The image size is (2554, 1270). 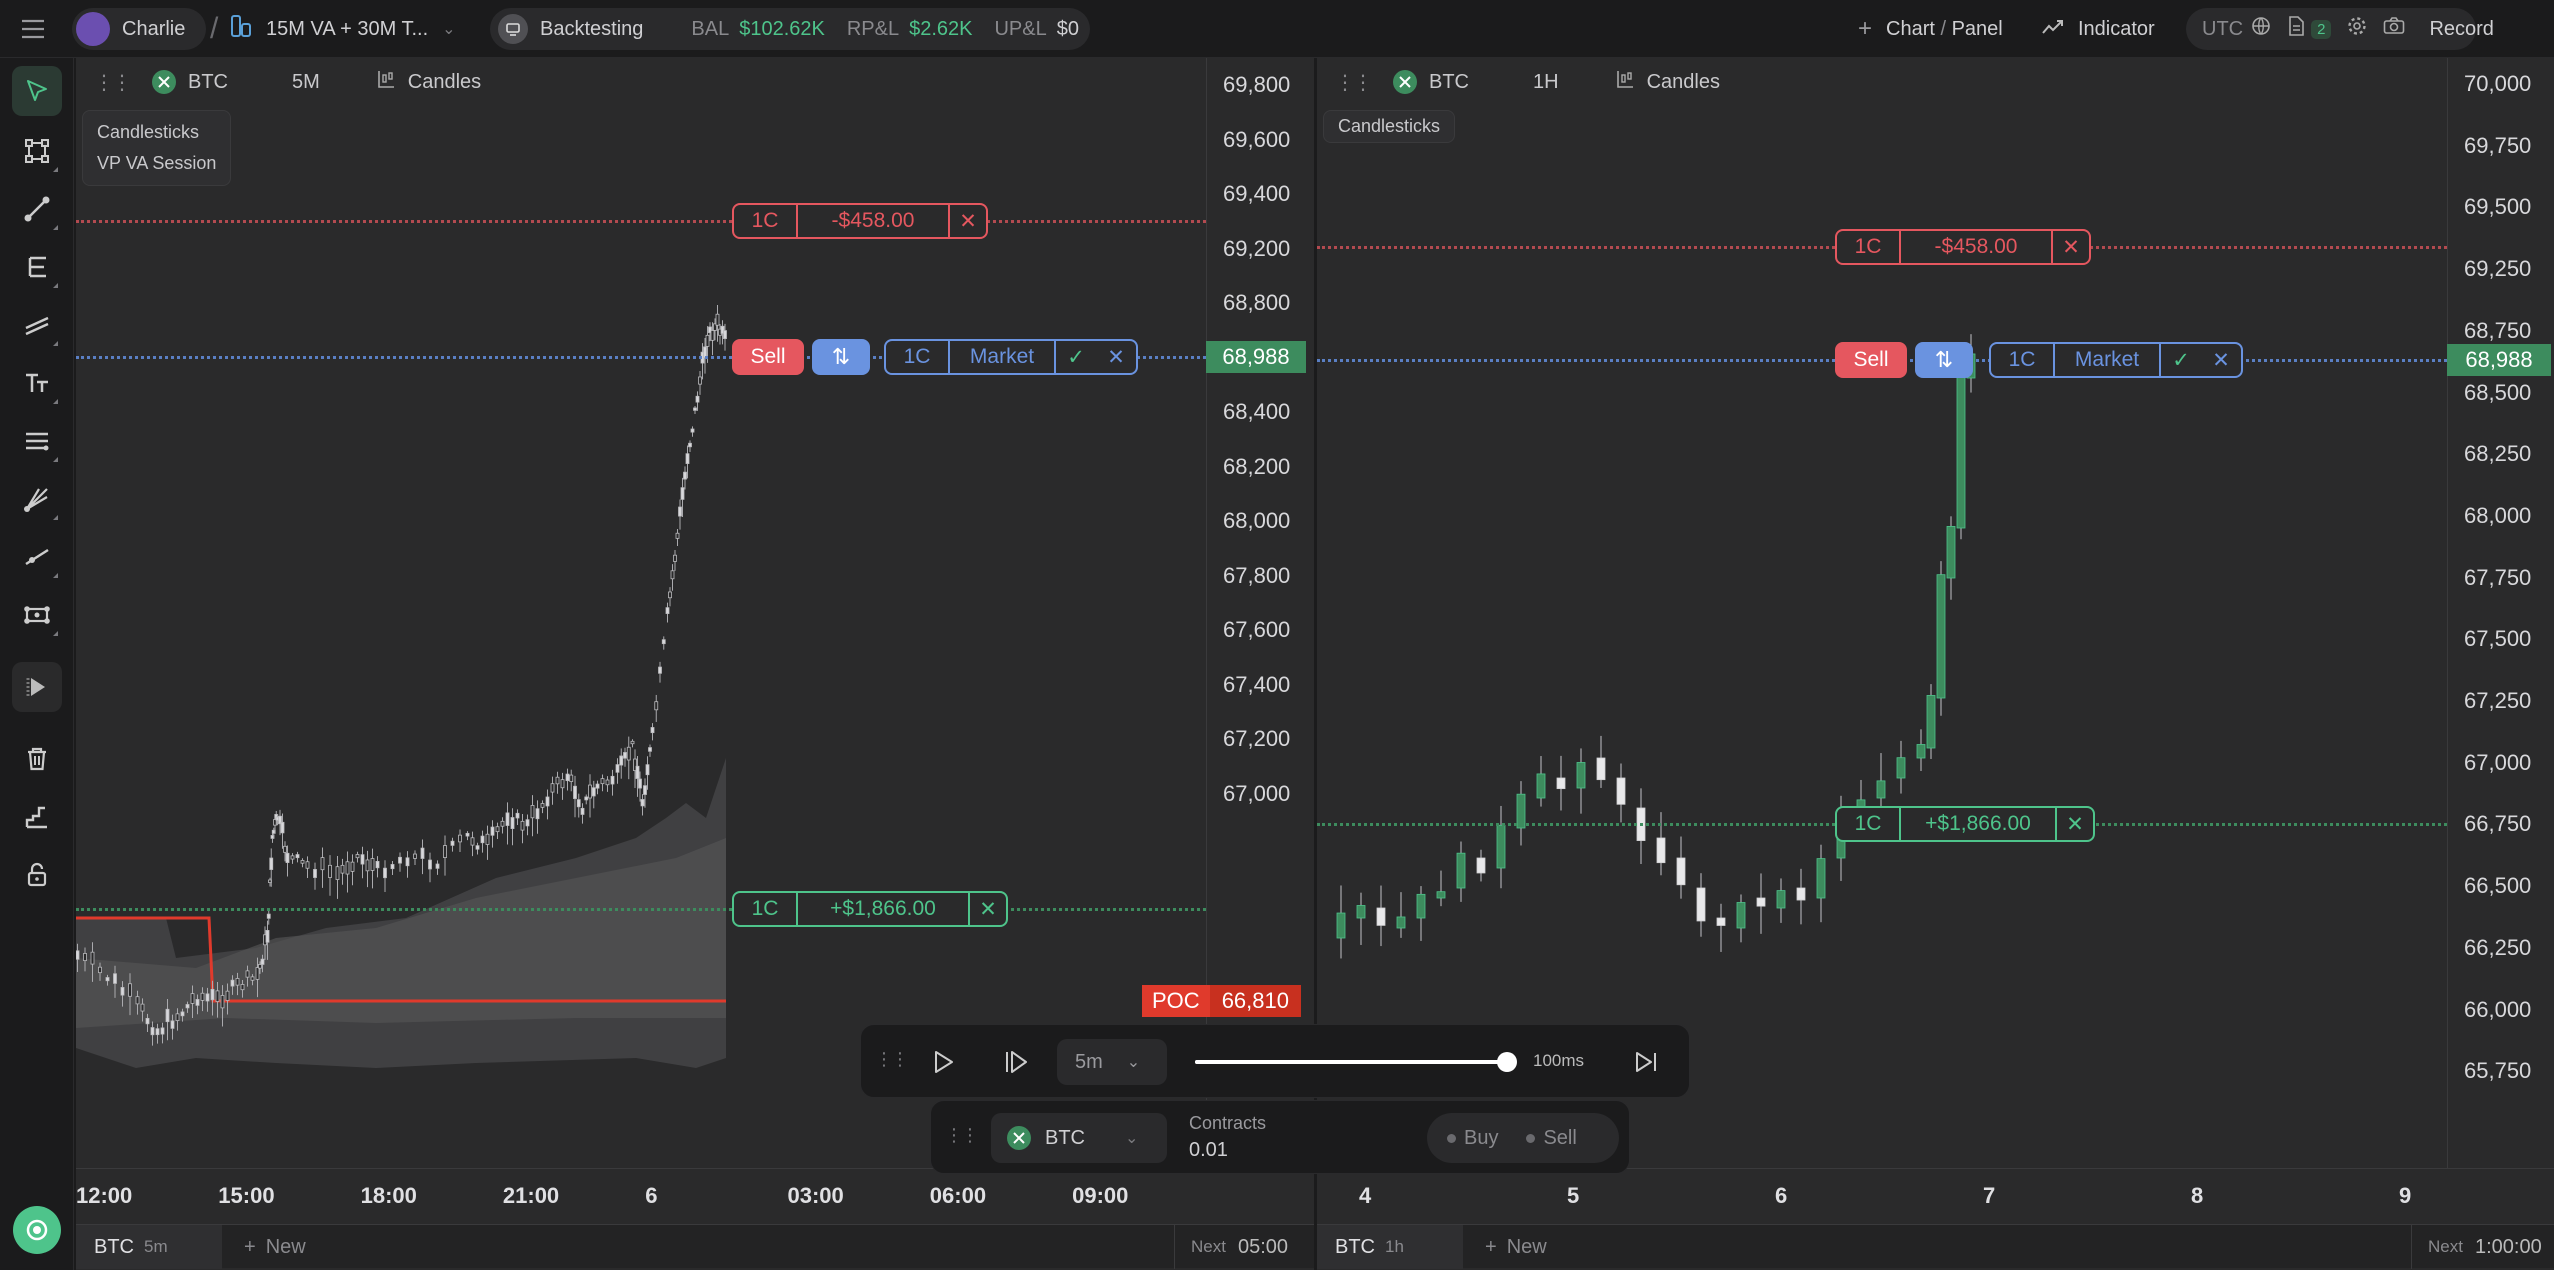 I want to click on time-axis: 12:00 15:00 18:00 21:00 6 03:00 06:00 09:00, so click(x=695, y=1196).